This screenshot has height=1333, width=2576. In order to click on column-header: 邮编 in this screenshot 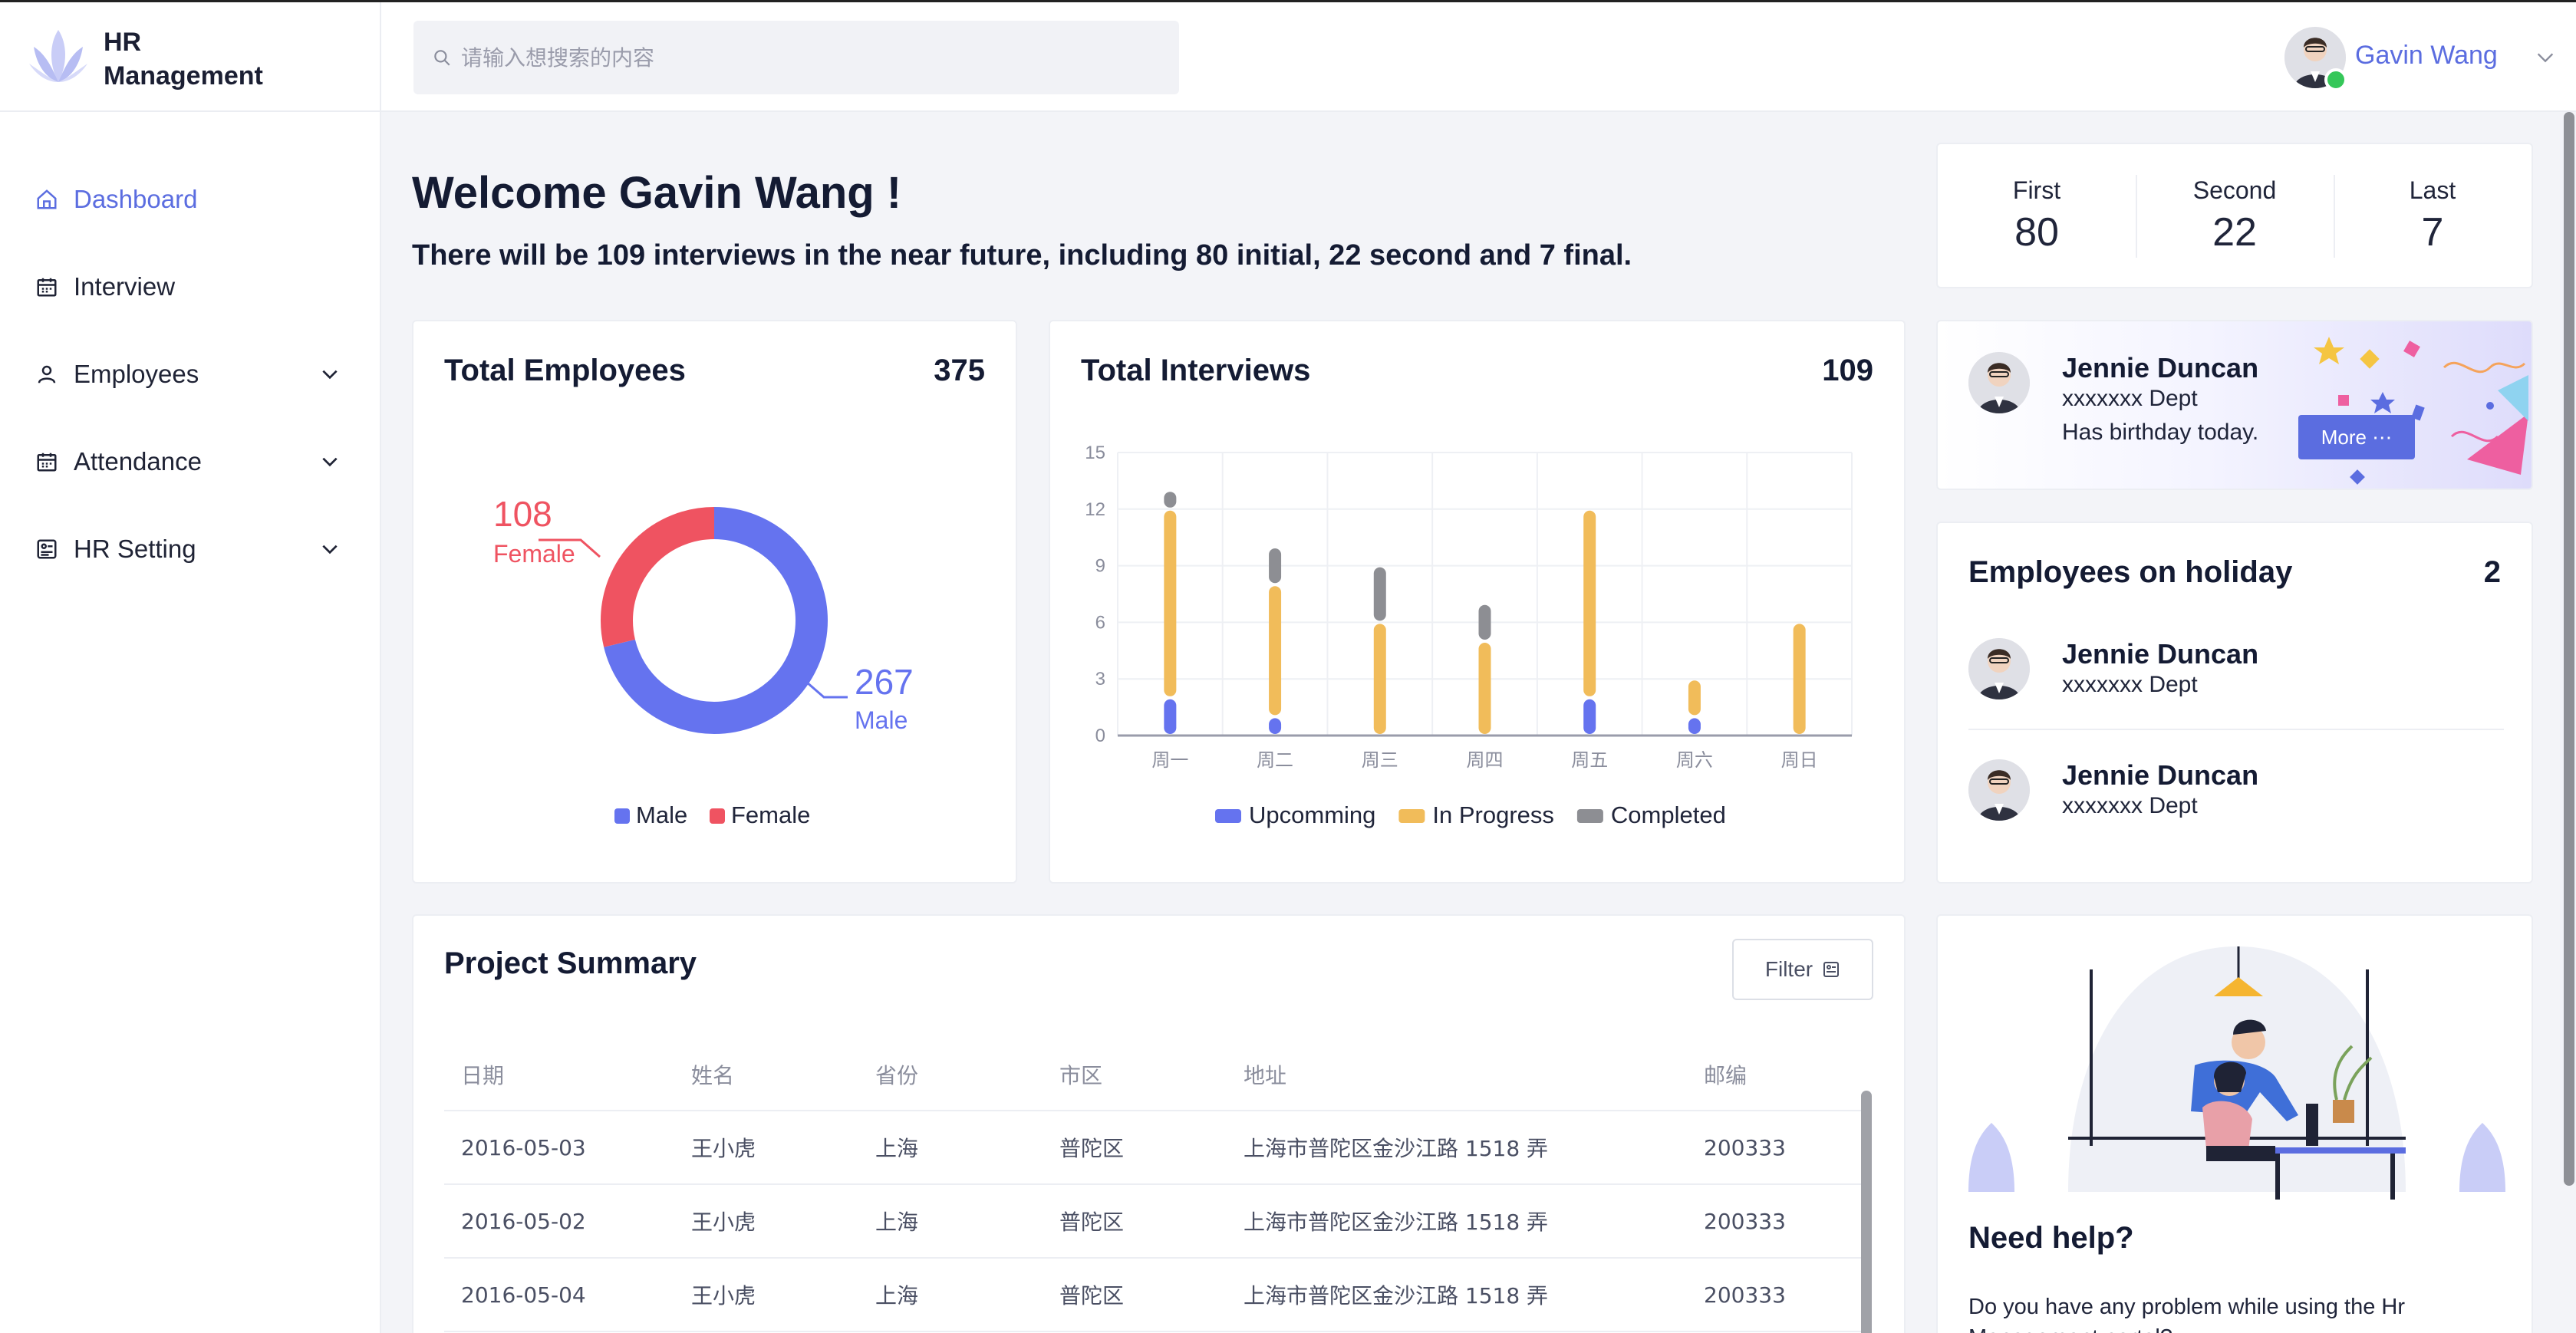, I will do `click(1776, 1075)`.